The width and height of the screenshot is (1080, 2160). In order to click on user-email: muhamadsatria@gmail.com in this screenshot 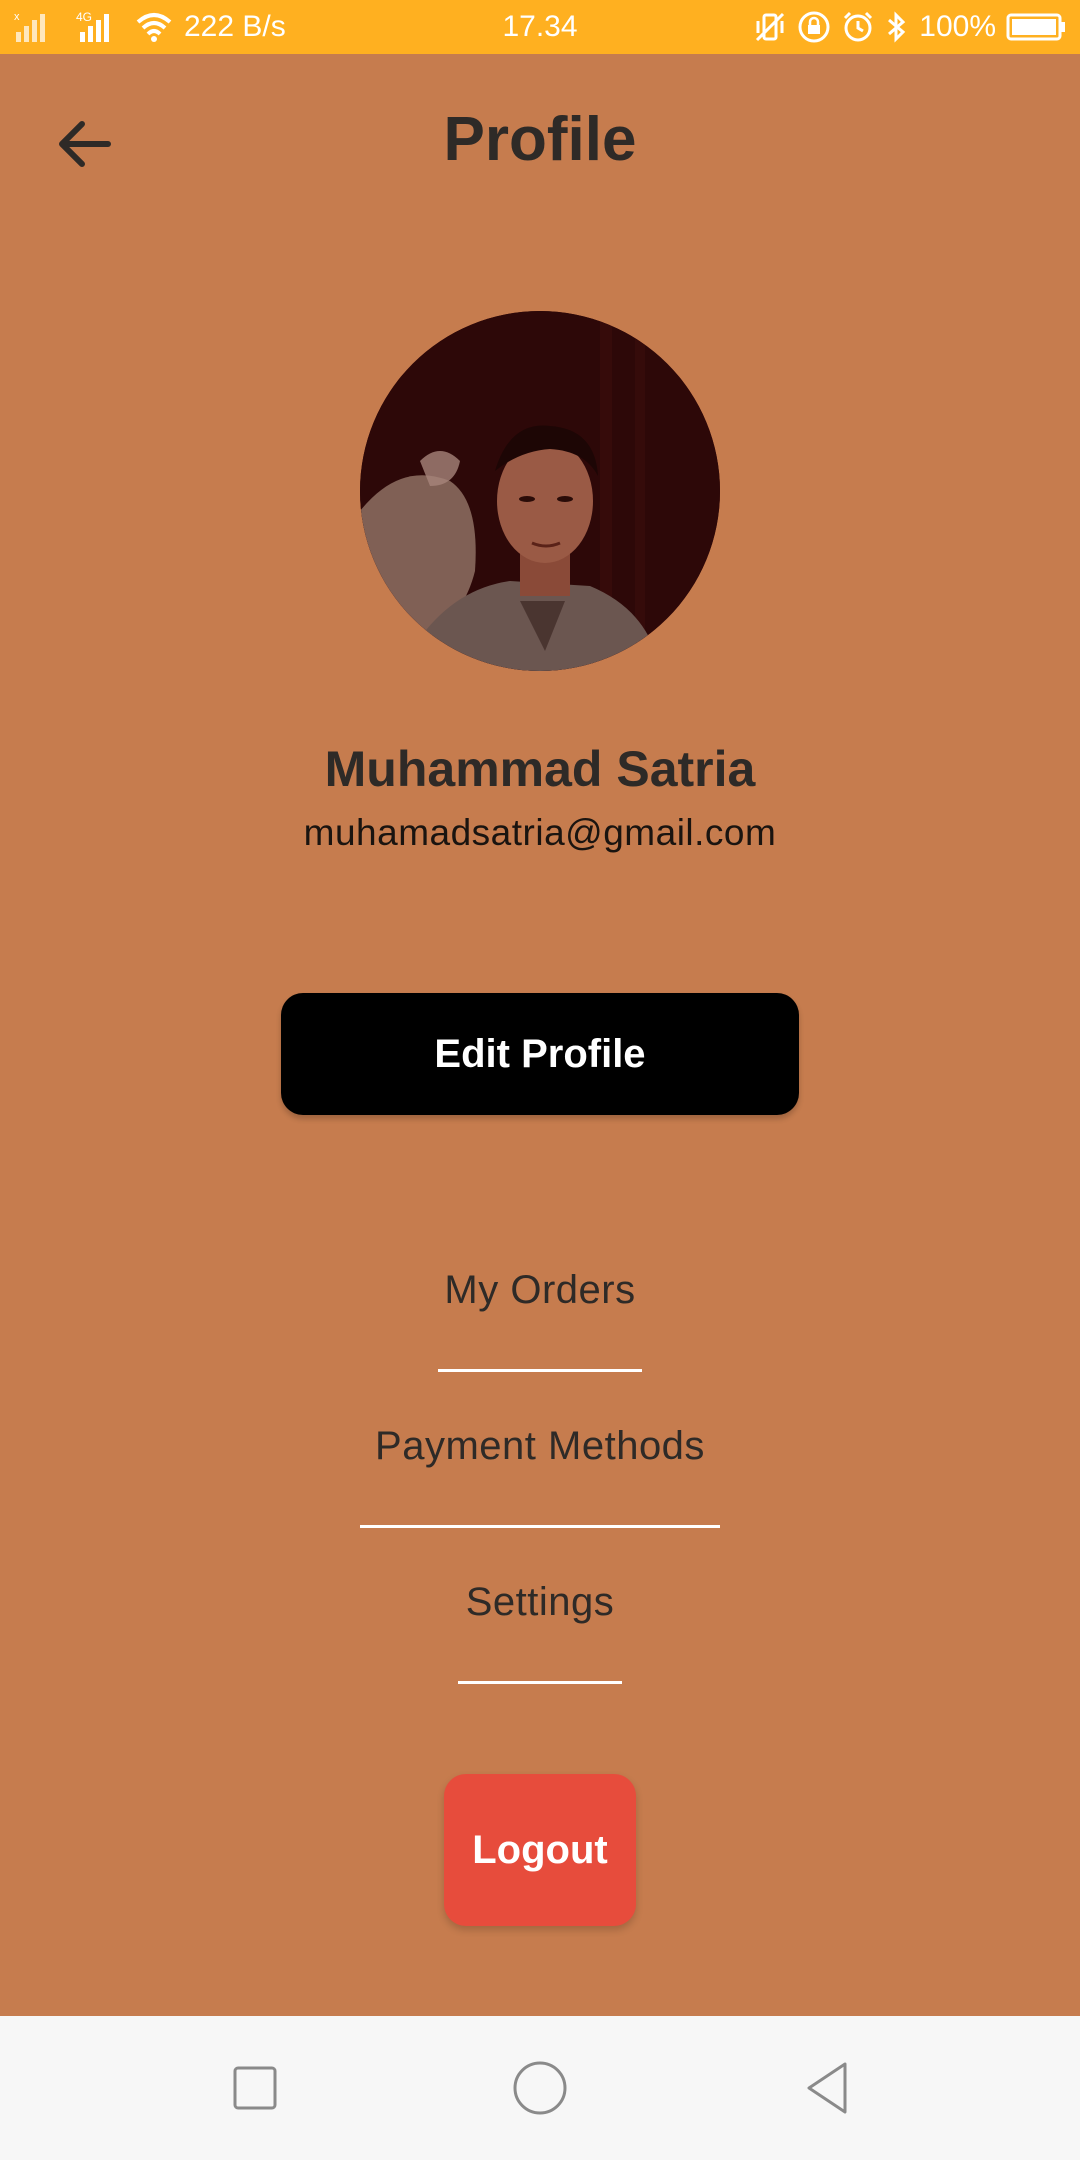, I will do `click(540, 832)`.